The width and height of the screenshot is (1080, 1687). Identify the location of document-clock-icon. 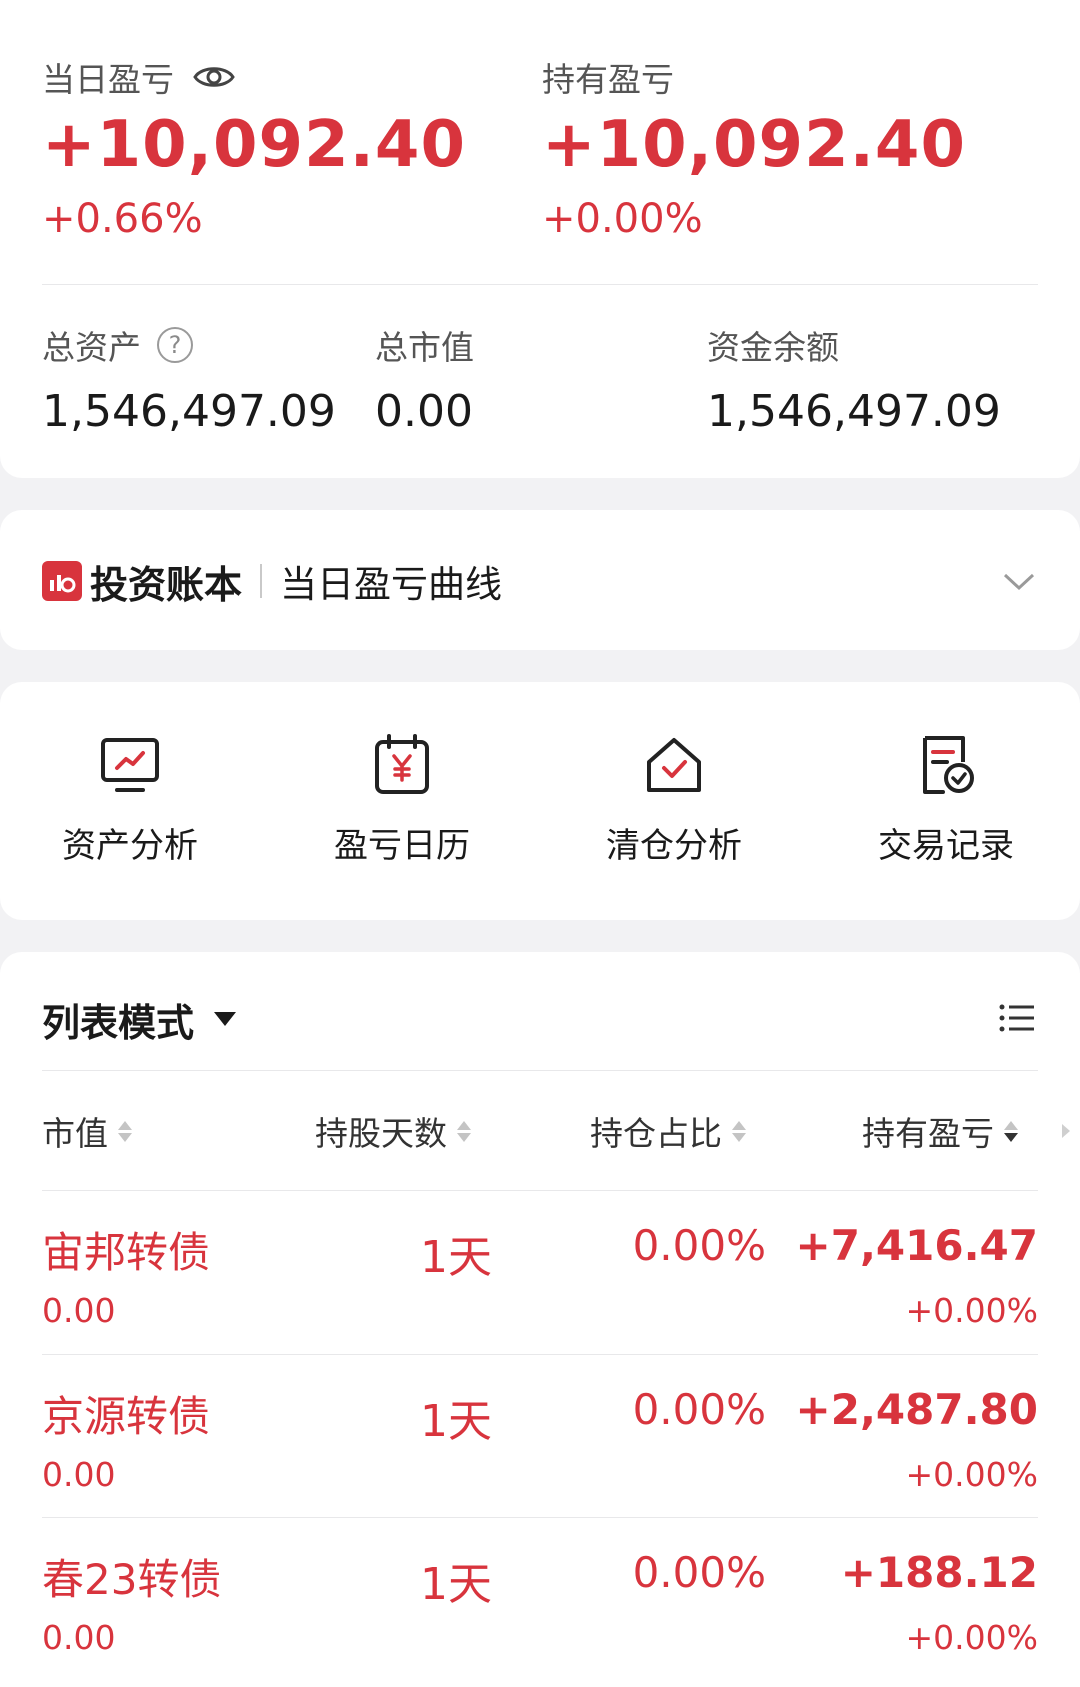
(948, 765).